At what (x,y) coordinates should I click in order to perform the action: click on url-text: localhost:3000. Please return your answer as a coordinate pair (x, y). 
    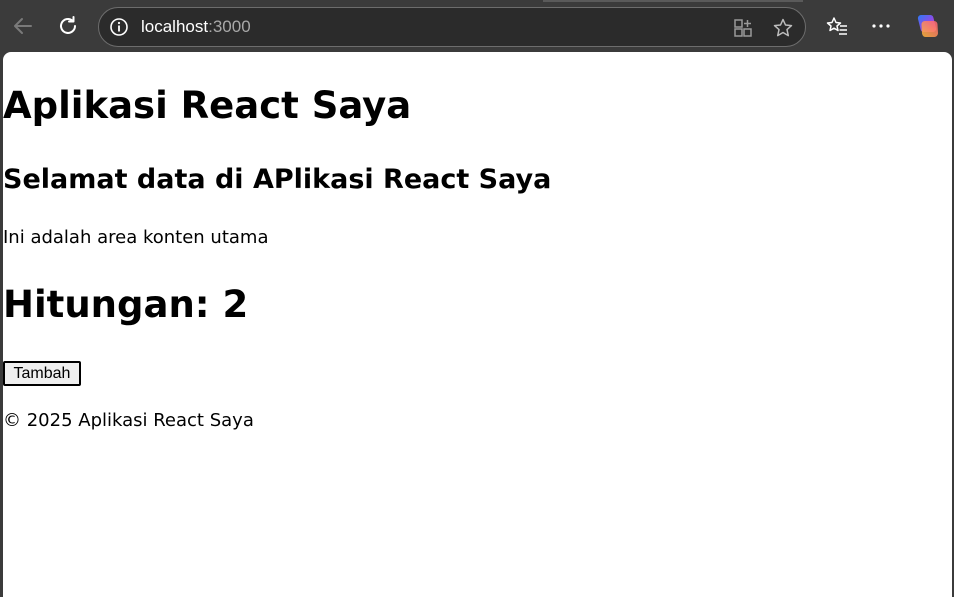
    Looking at the image, I should click on (196, 27).